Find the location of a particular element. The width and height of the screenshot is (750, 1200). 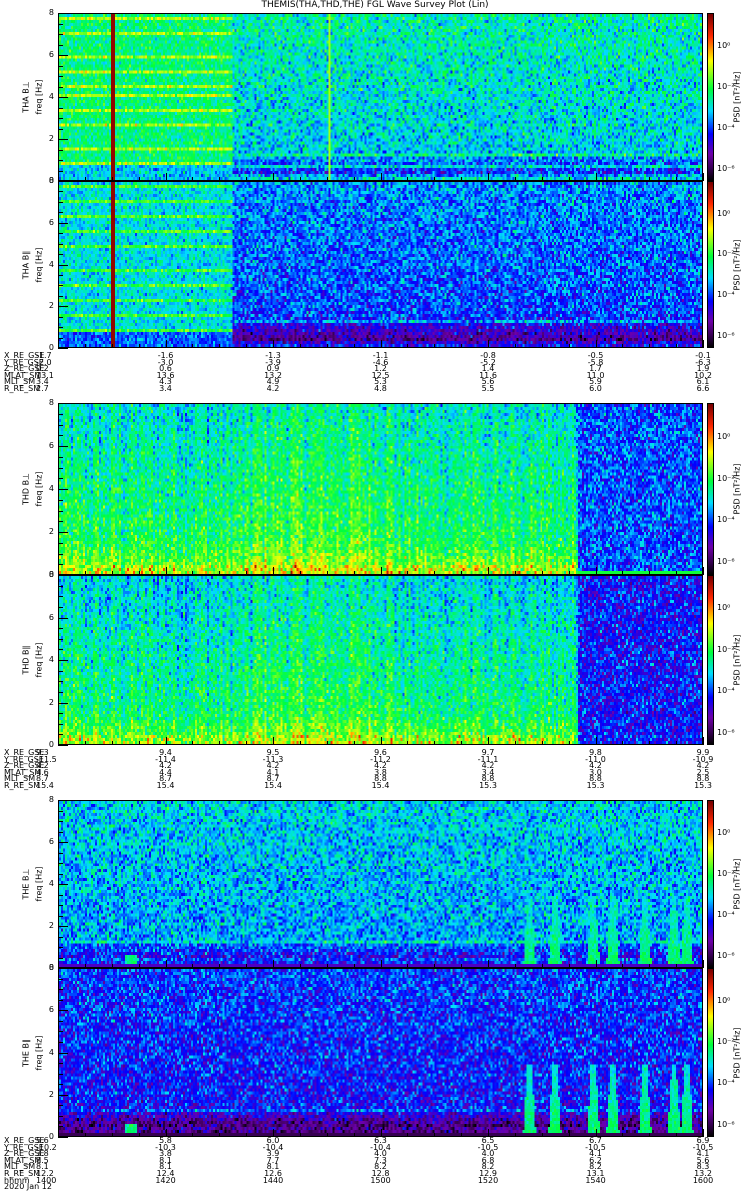

ephemeris-value: 6.6 is located at coordinates (703, 388).